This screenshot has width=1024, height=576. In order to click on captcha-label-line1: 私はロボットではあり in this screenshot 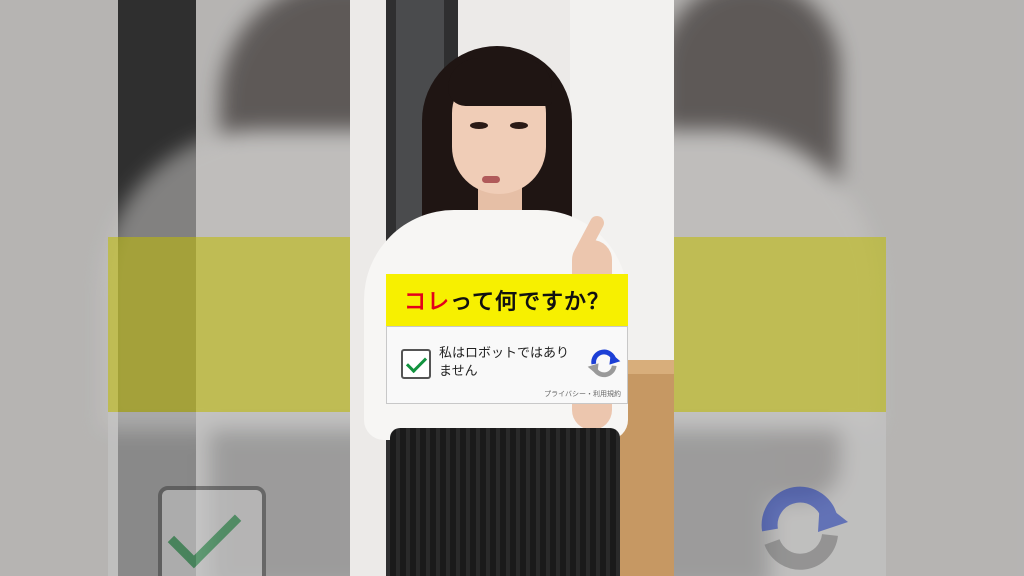, I will do `click(504, 353)`.